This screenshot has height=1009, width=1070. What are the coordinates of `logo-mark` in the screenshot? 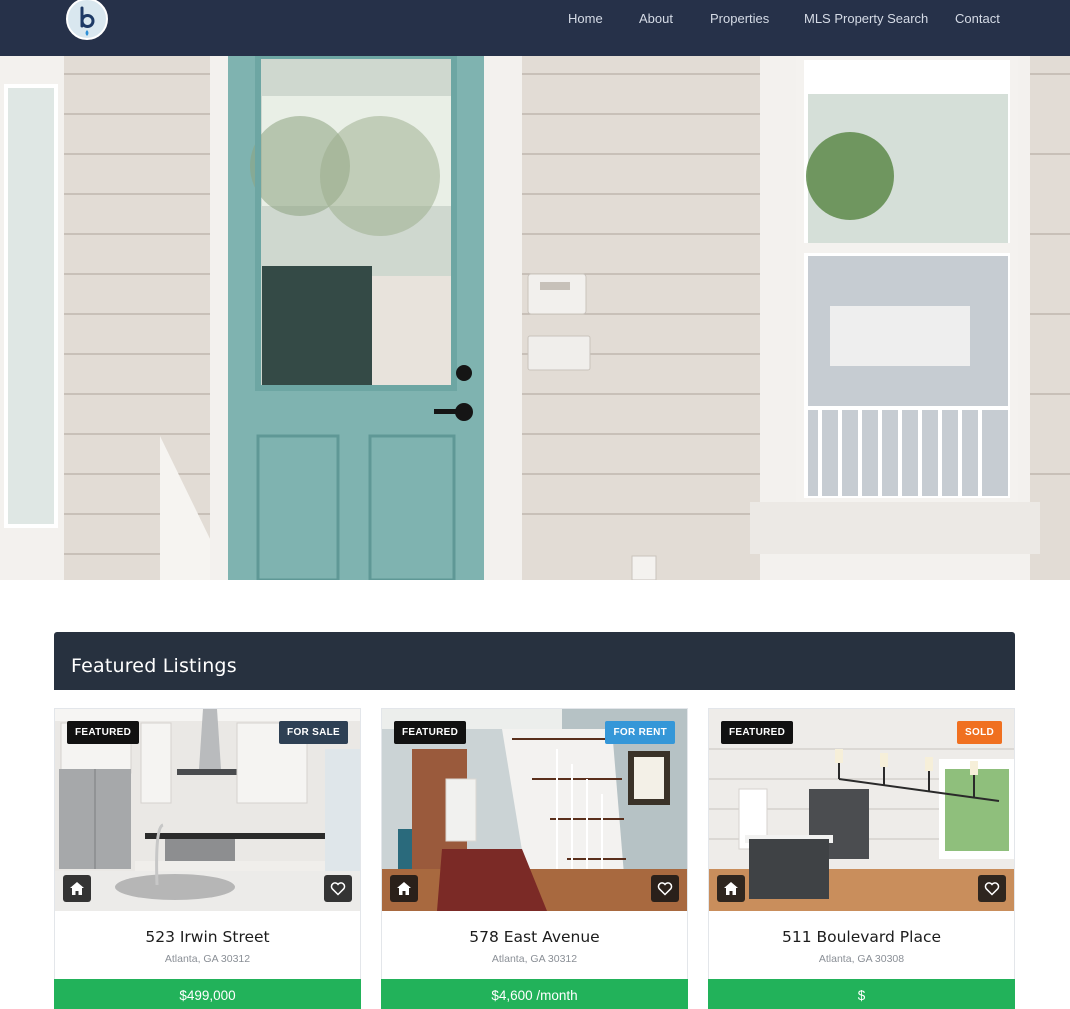 It's located at (87, 21).